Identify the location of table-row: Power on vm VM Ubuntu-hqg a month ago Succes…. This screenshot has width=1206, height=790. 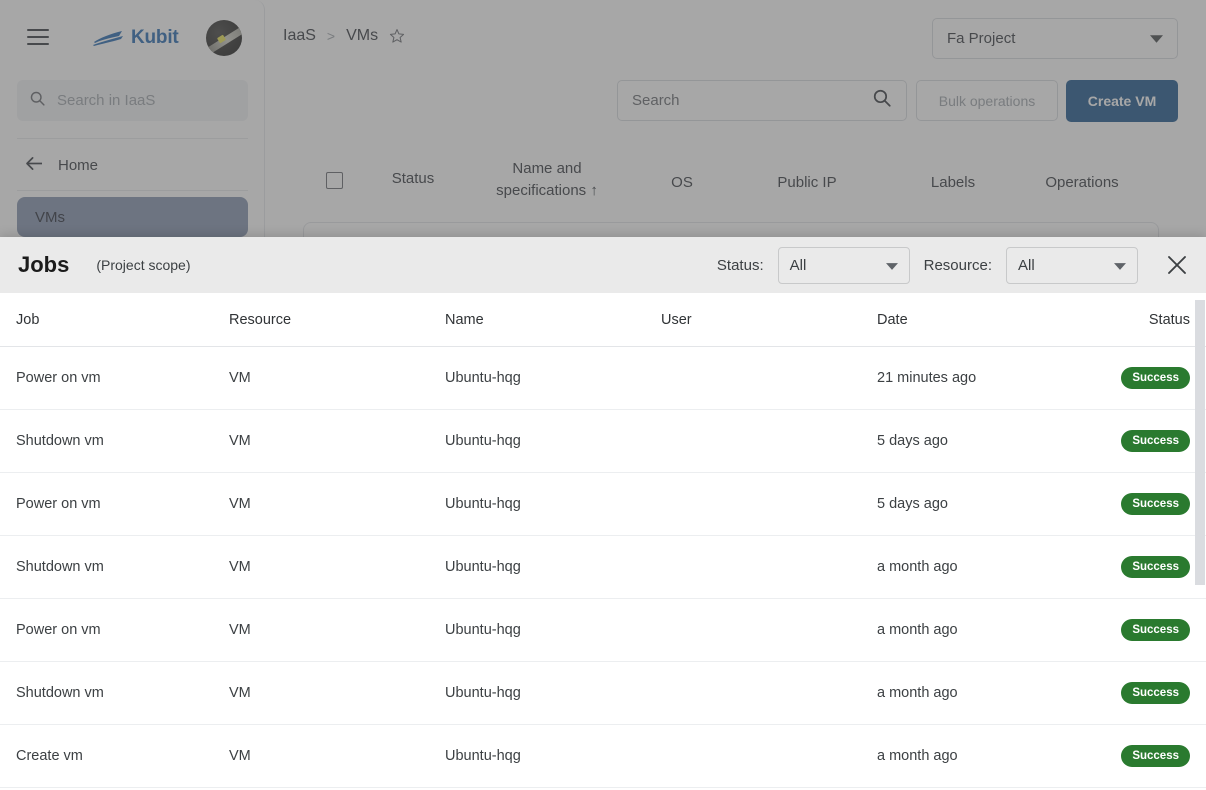
(603, 630).